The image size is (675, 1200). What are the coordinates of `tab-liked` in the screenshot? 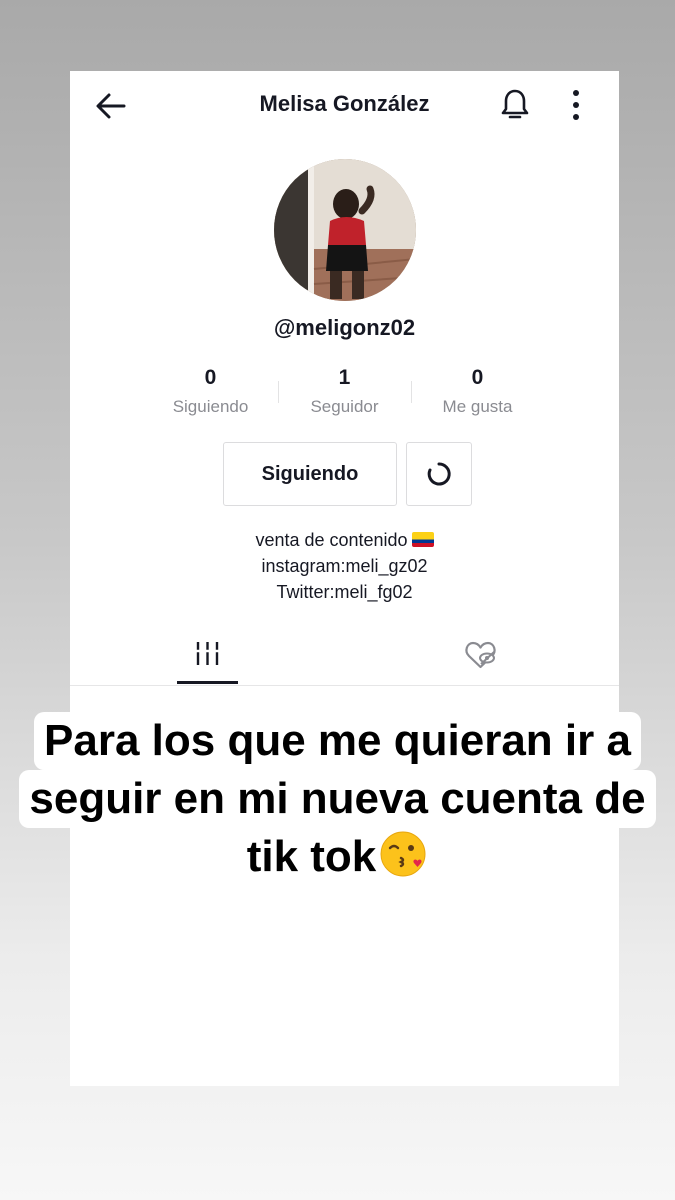 It's located at (480, 658).